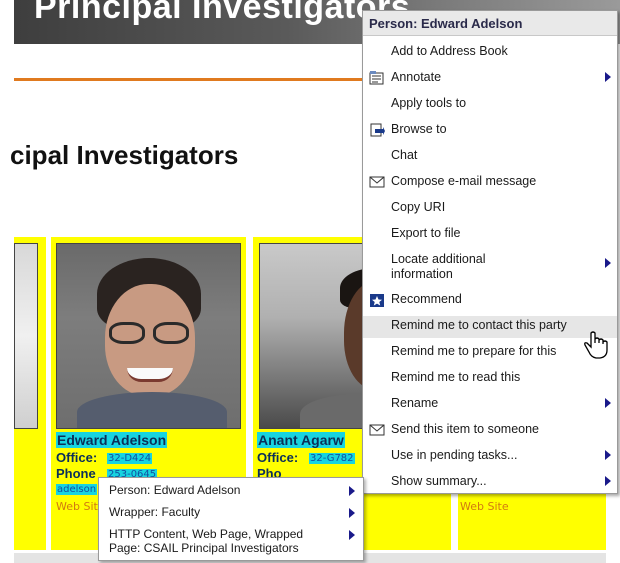 This screenshot has height=563, width=620. Describe the element at coordinates (76, 473) in the screenshot. I see `phone-label: Phone` at that location.